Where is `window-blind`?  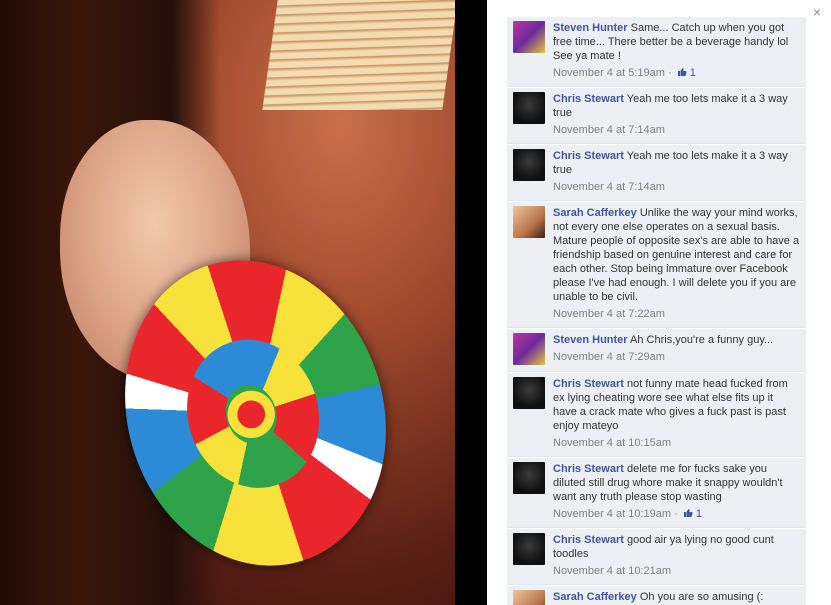 window-blind is located at coordinates (358, 55).